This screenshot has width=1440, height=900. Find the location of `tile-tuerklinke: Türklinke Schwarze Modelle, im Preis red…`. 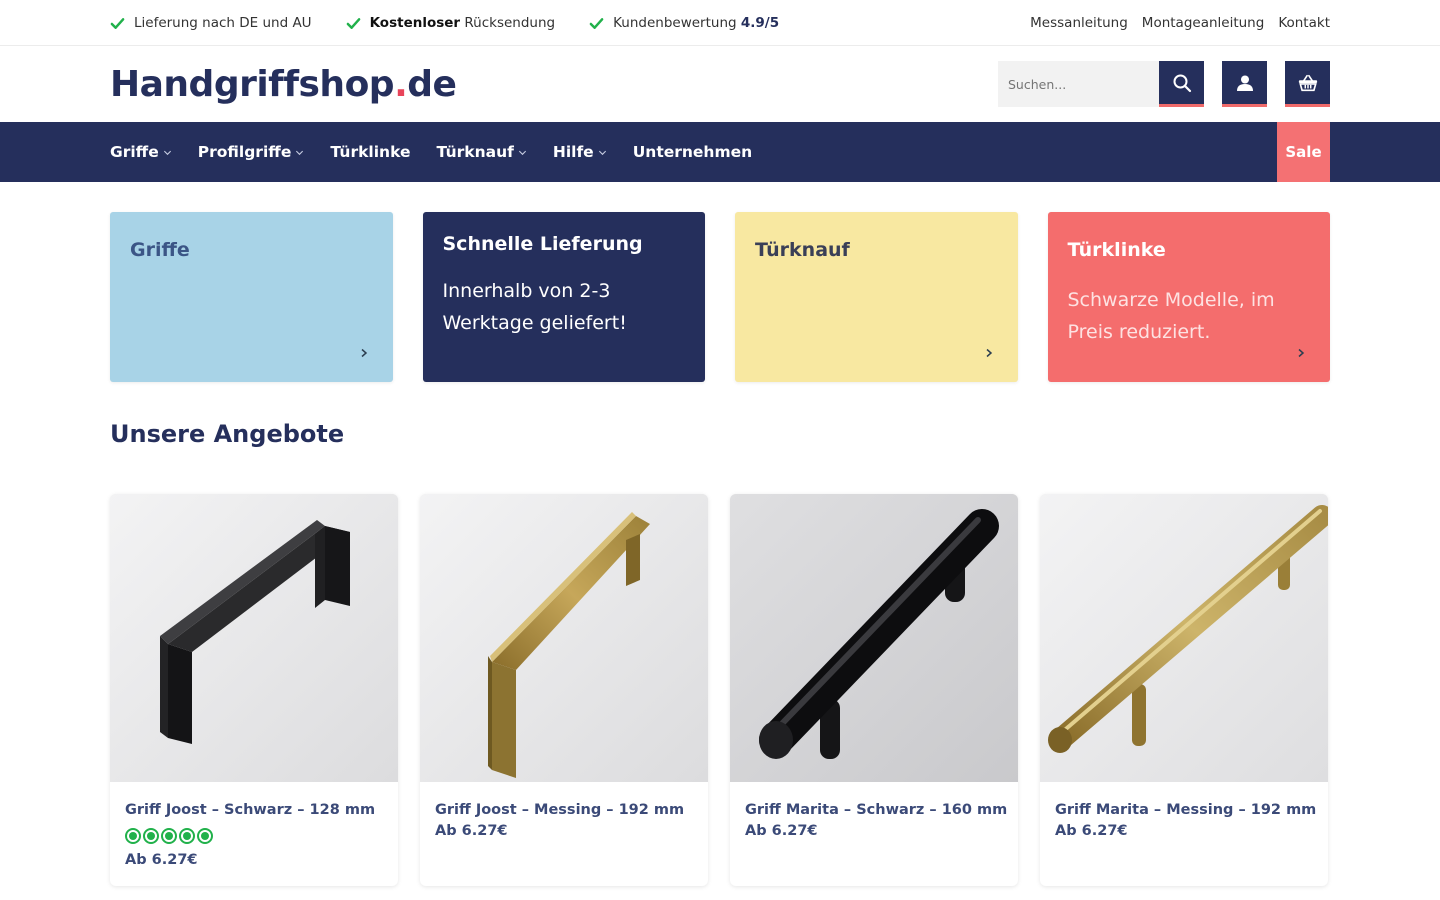

tile-tuerklinke: Türklinke Schwarze Modelle, im Preis red… is located at coordinates (1188, 297).